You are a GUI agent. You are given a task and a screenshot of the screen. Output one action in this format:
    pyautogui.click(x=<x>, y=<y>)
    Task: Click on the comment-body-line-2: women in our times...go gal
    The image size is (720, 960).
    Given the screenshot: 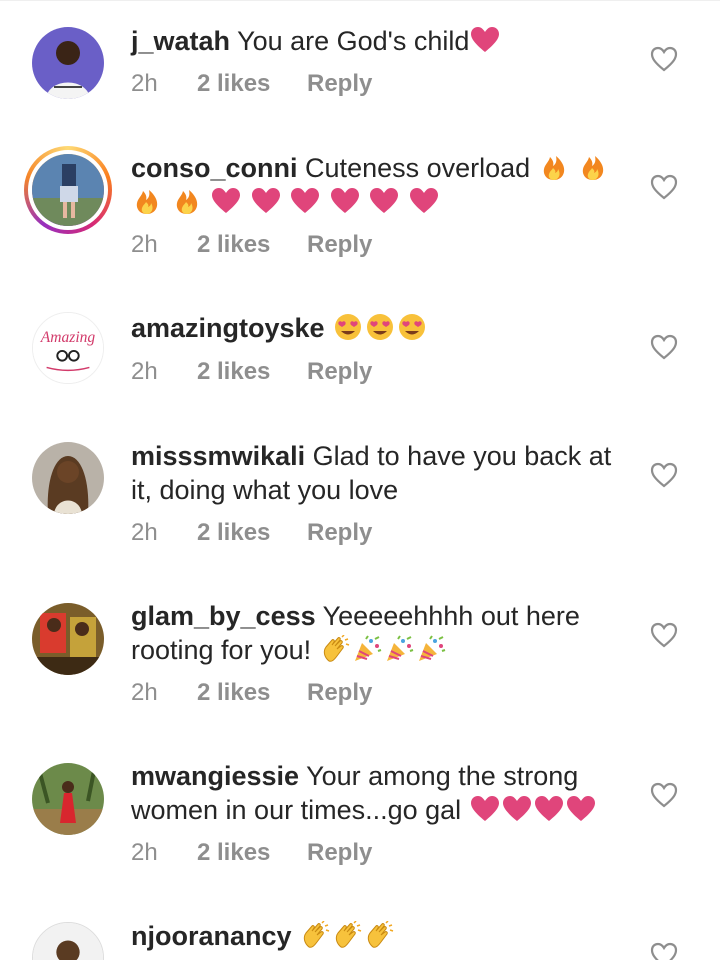 What is the action you would take?
    pyautogui.click(x=296, y=810)
    